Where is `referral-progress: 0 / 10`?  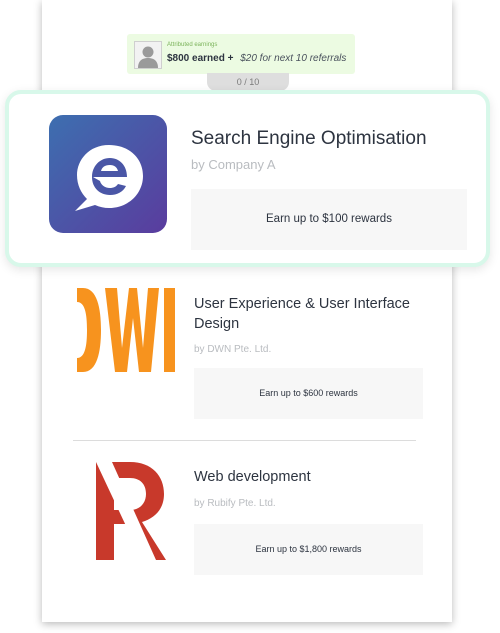
referral-progress: 0 / 10 is located at coordinates (248, 82).